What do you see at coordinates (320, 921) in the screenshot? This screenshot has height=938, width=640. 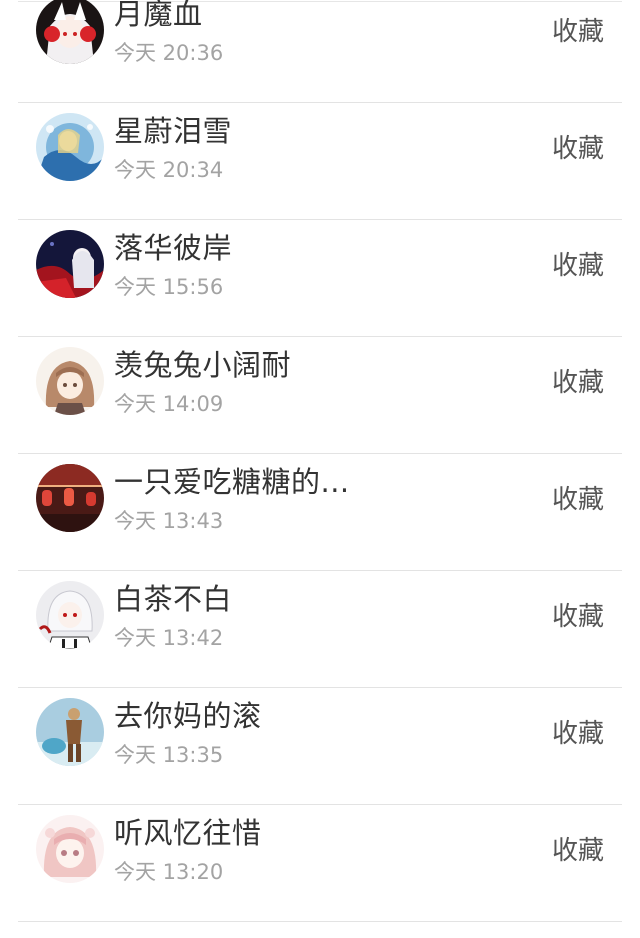 I see `row-divider` at bounding box center [320, 921].